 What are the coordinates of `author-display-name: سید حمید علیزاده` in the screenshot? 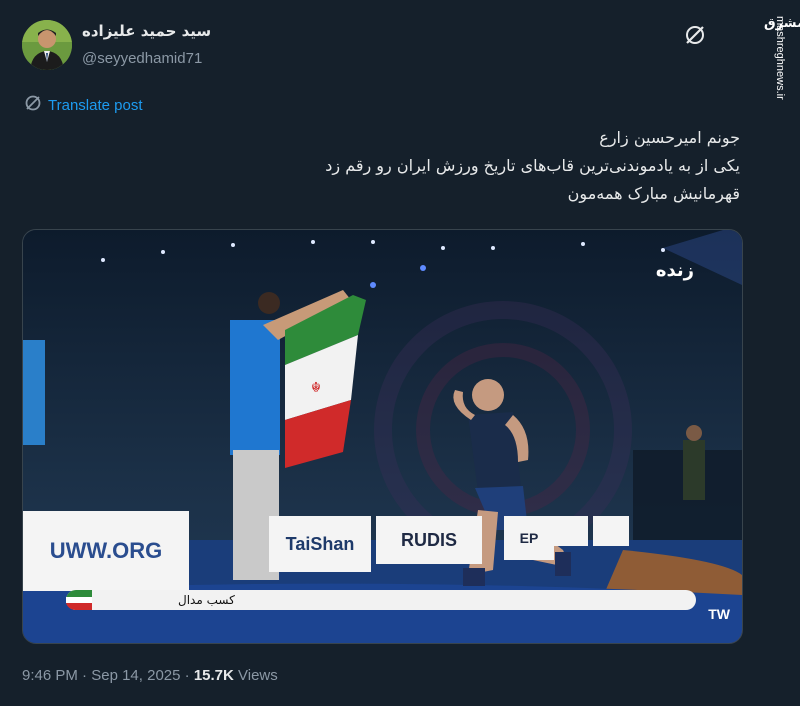 It's located at (146, 31).